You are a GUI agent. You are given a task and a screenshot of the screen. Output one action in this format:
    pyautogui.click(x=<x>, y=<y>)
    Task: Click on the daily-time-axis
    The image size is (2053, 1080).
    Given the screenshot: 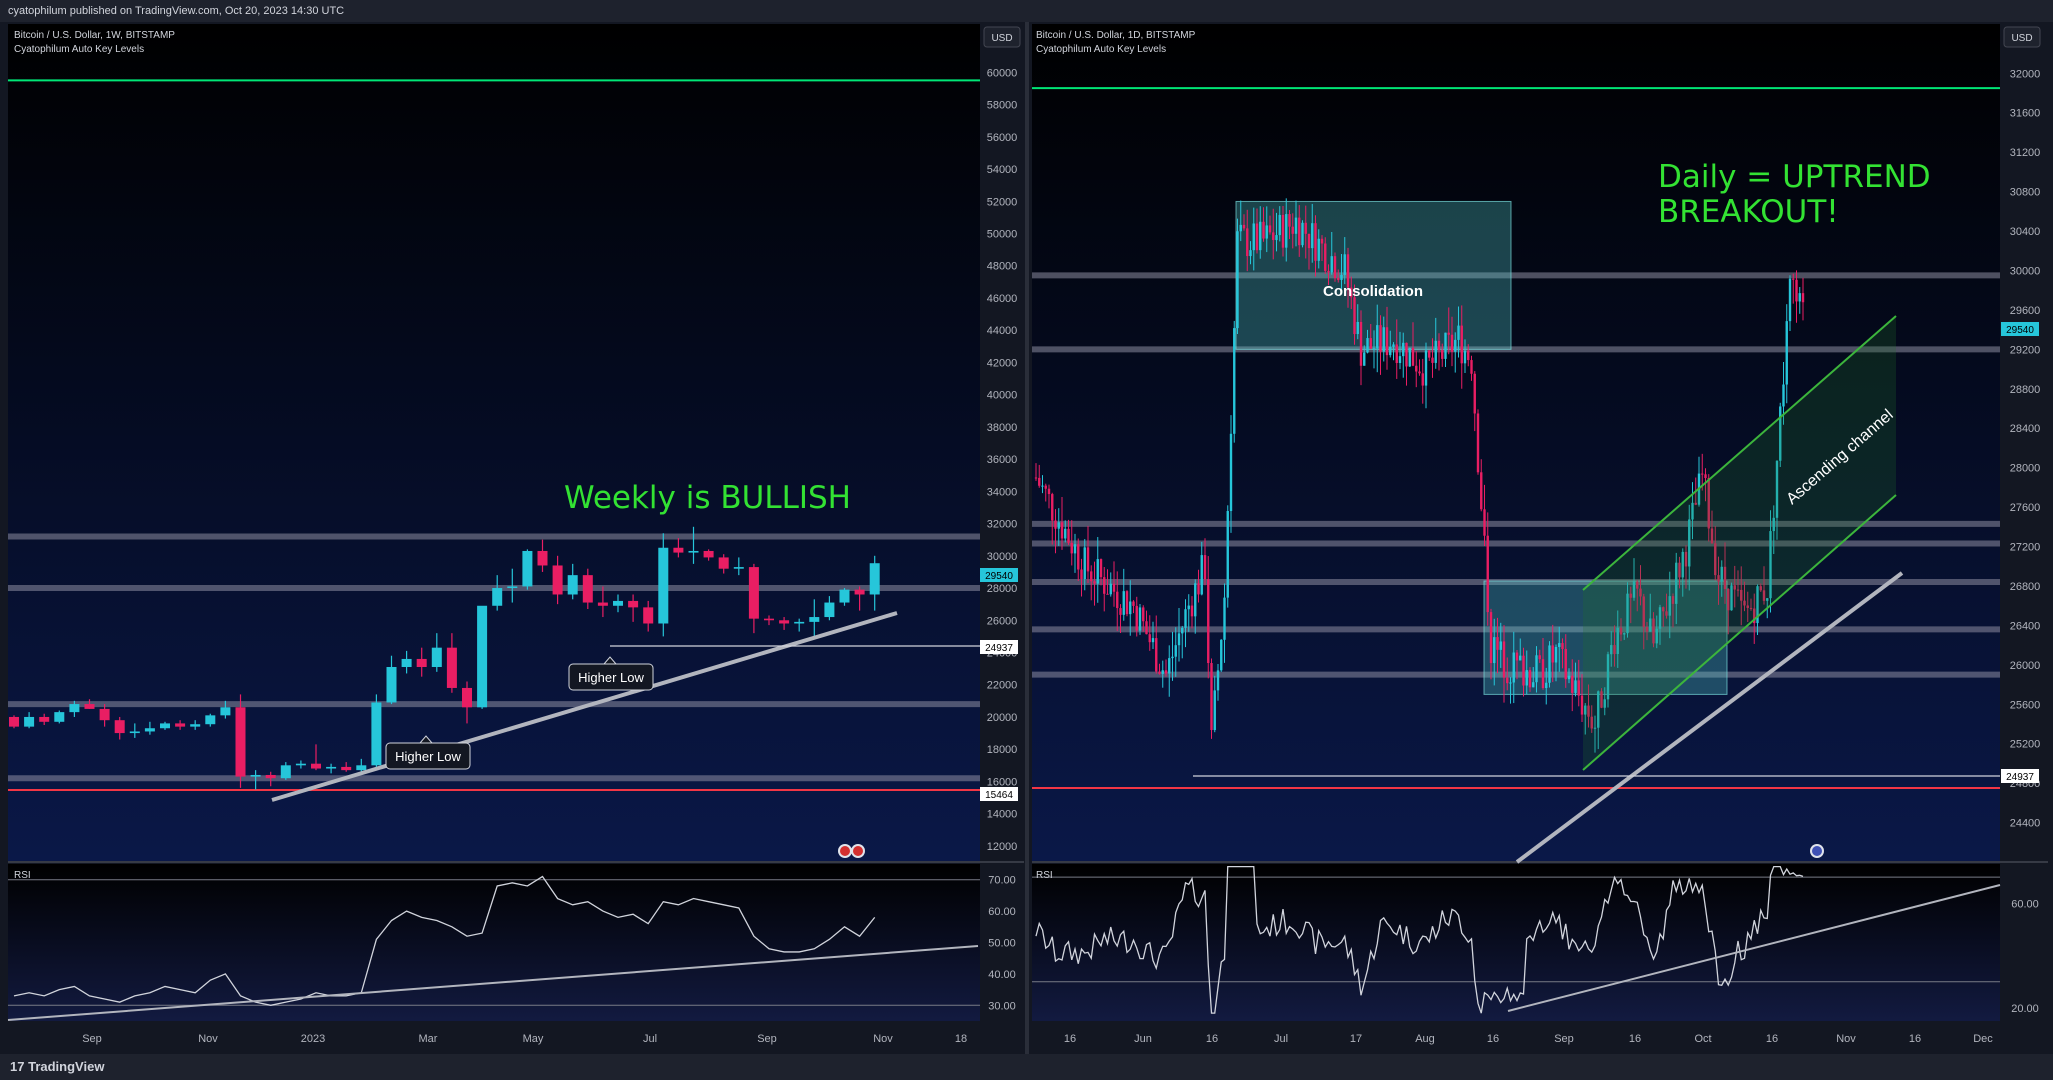 What is the action you would take?
    pyautogui.click(x=1540, y=1036)
    